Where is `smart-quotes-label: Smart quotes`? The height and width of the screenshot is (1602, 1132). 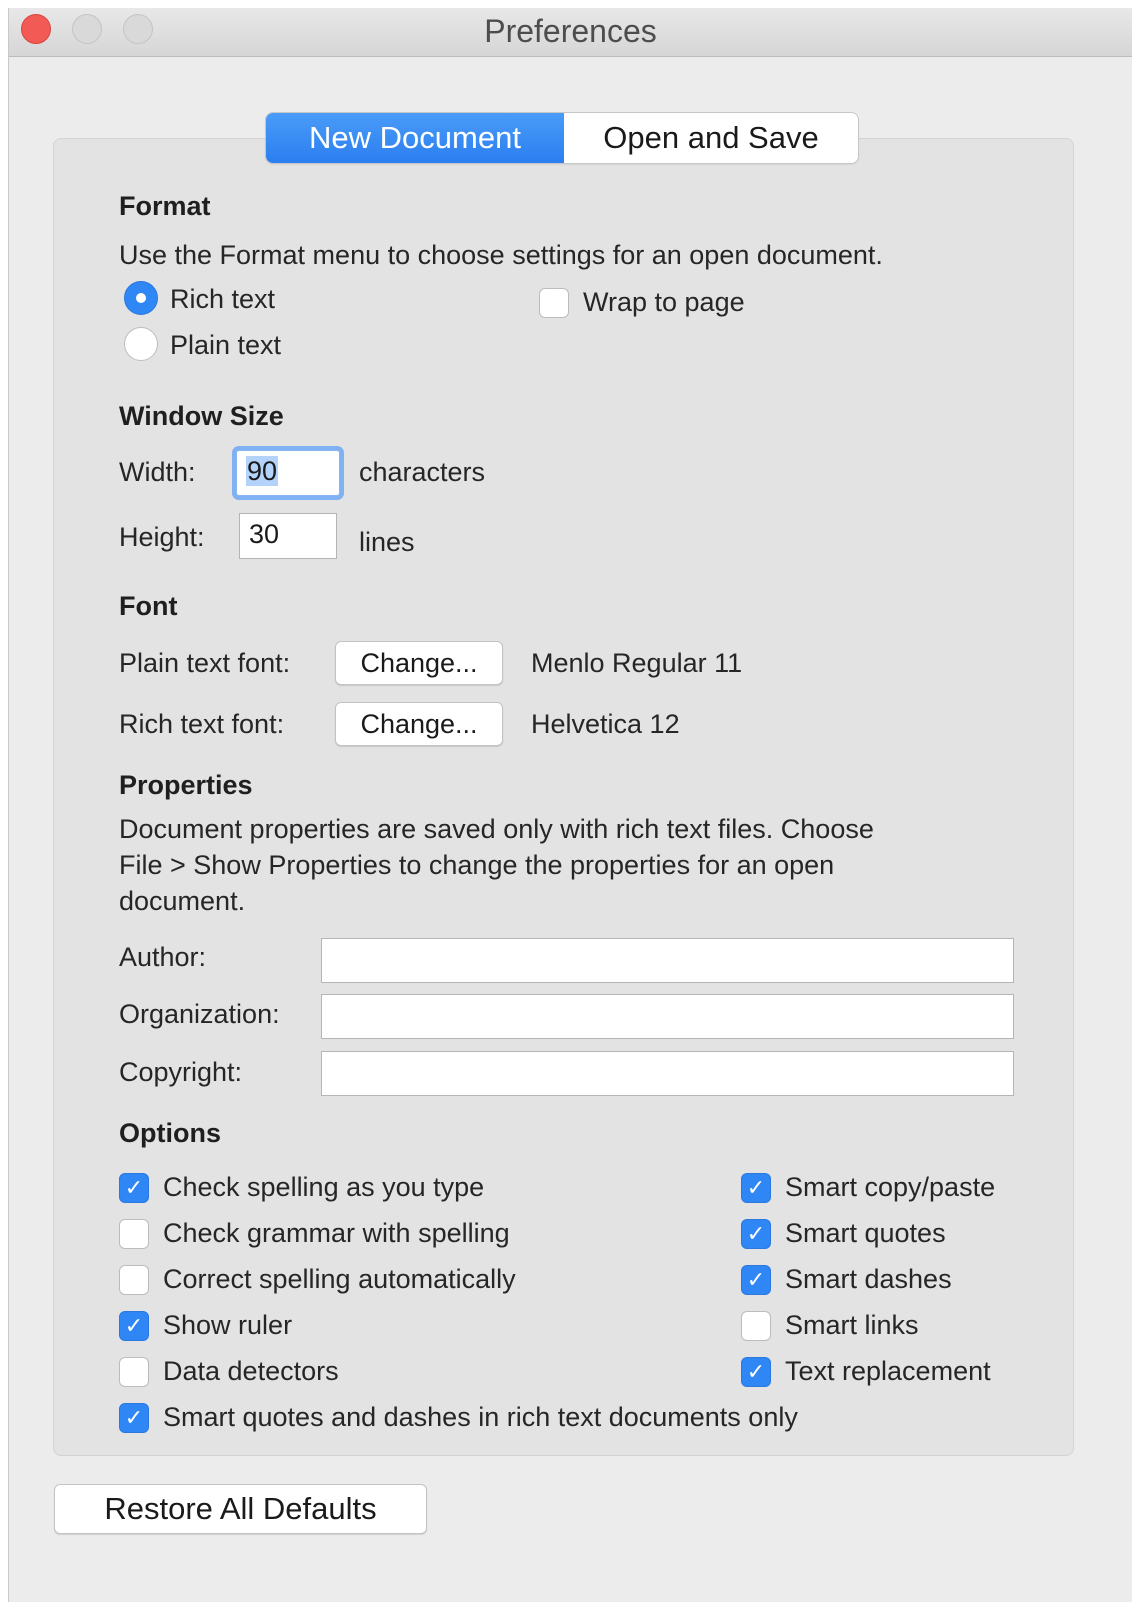 smart-quotes-label: Smart quotes is located at coordinates (865, 1233).